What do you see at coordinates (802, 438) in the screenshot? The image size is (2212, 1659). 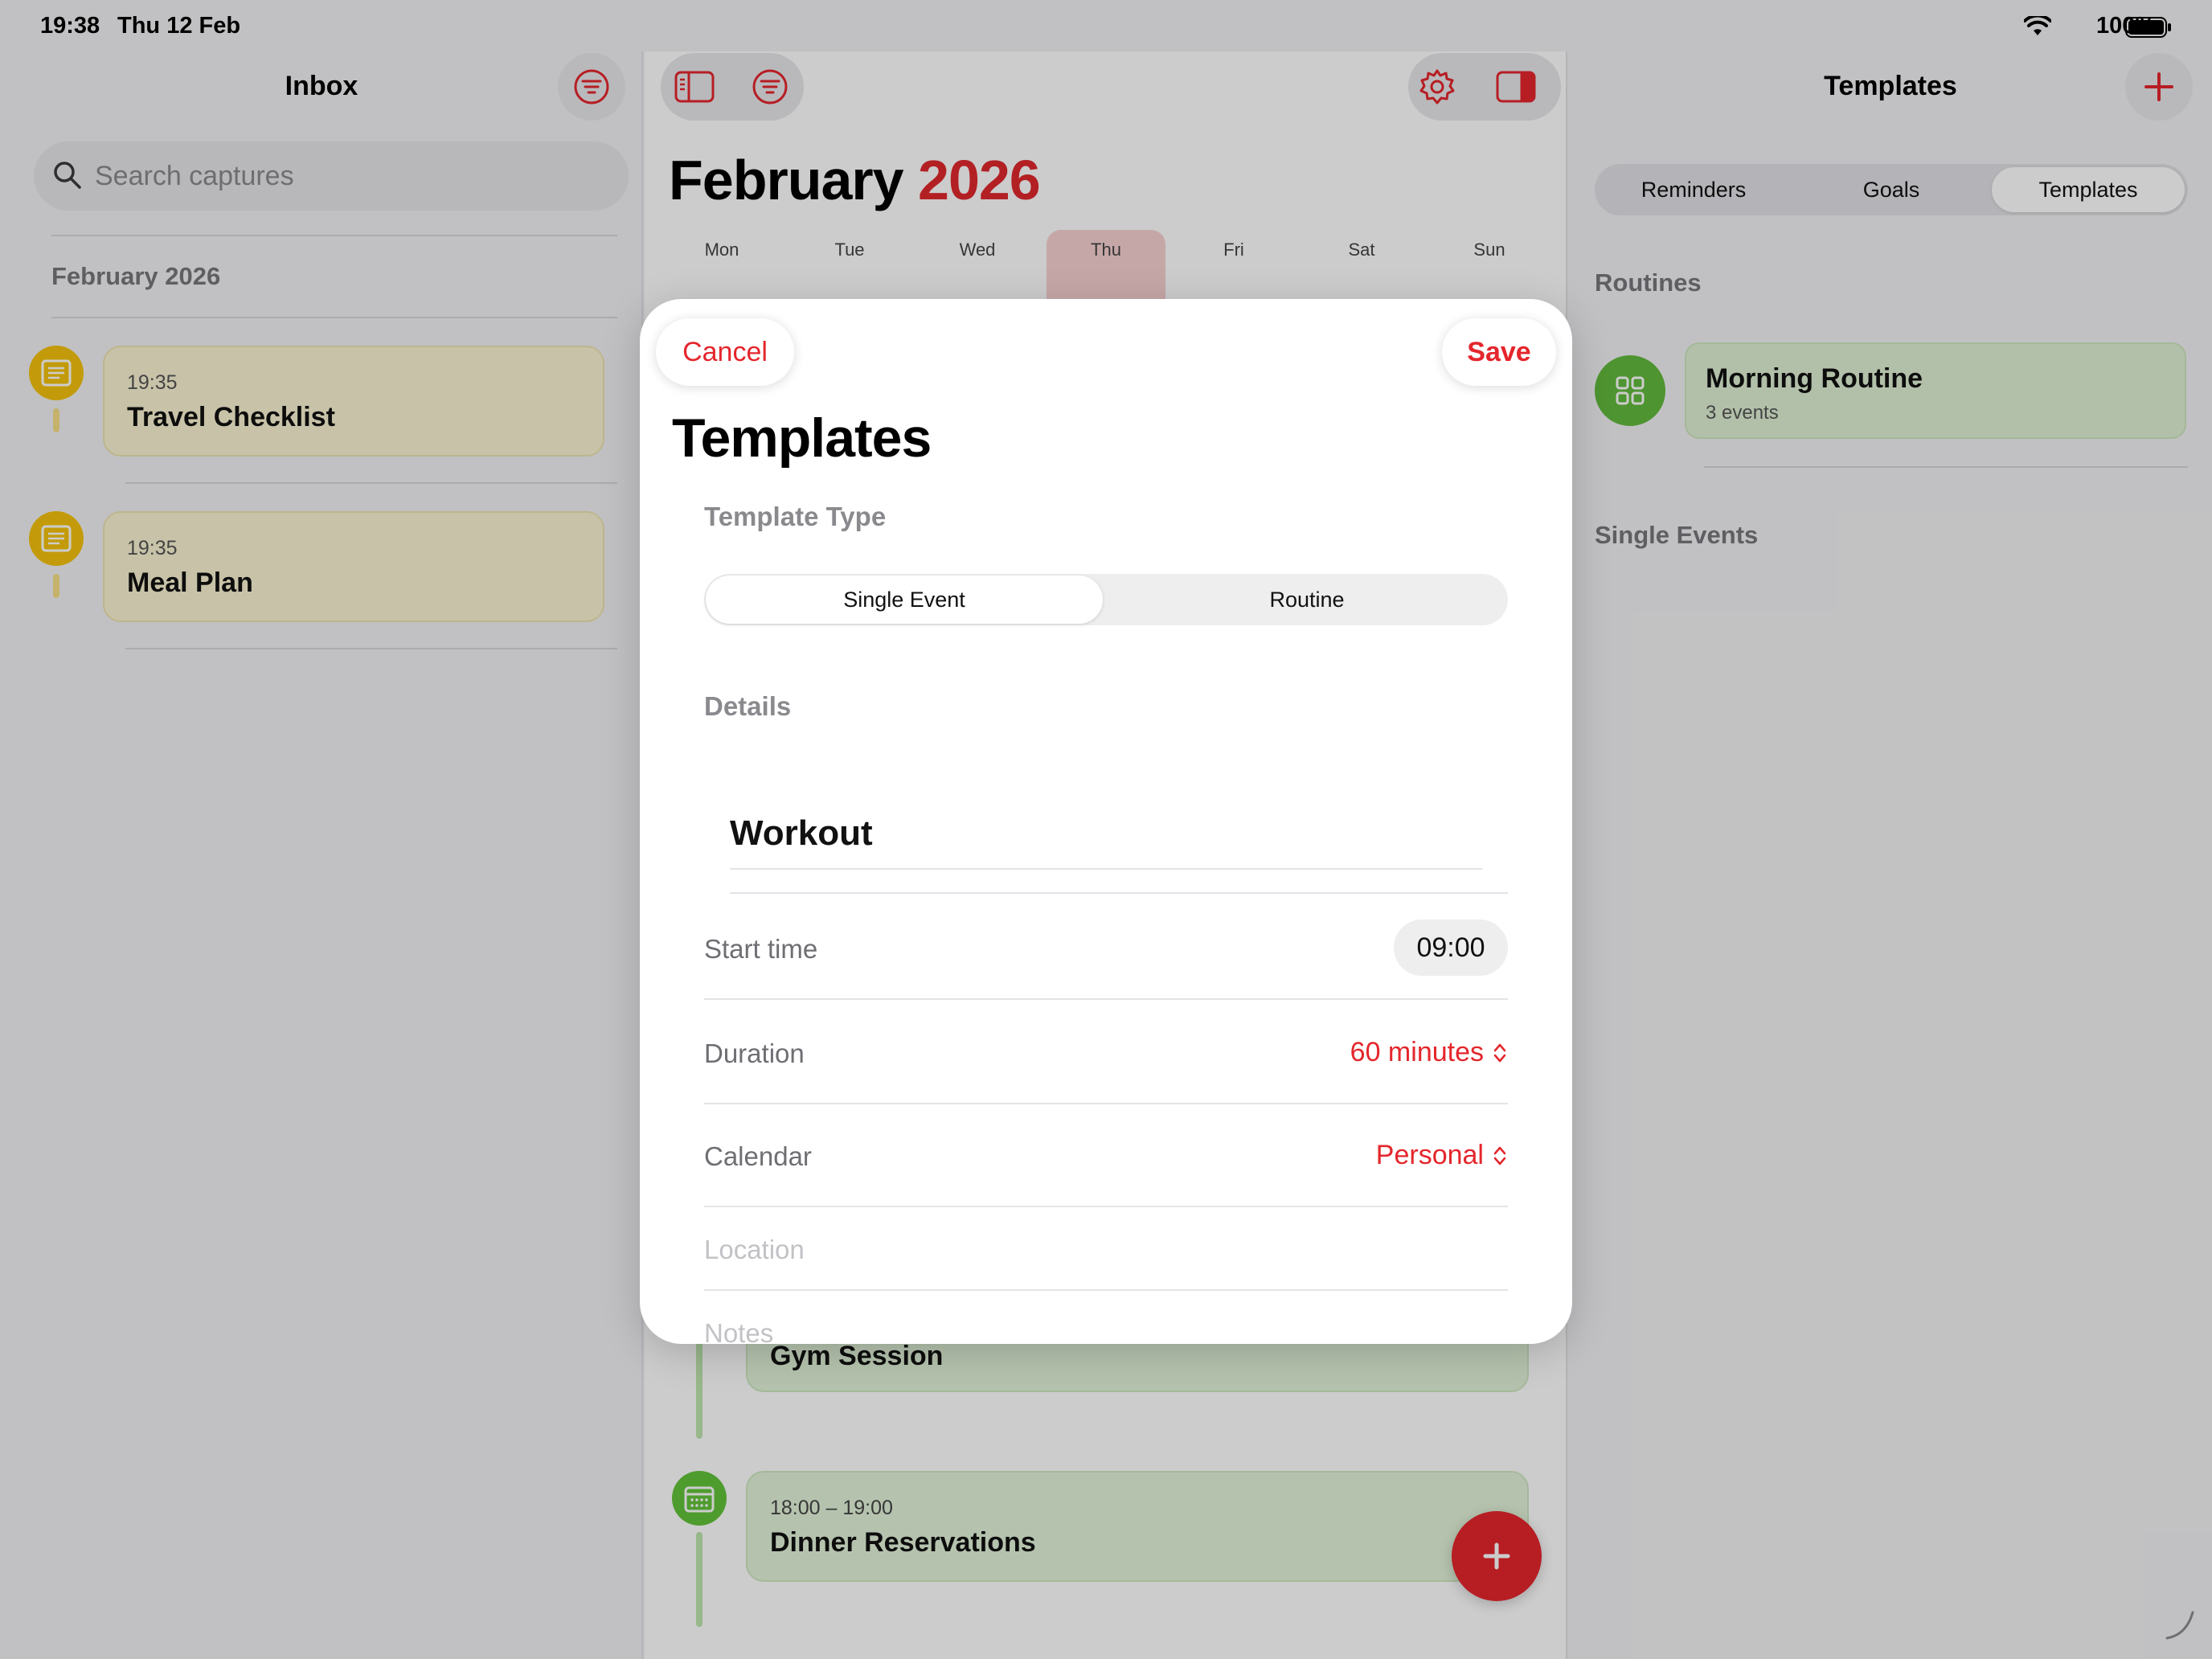 I see `sheet-title: Templates` at bounding box center [802, 438].